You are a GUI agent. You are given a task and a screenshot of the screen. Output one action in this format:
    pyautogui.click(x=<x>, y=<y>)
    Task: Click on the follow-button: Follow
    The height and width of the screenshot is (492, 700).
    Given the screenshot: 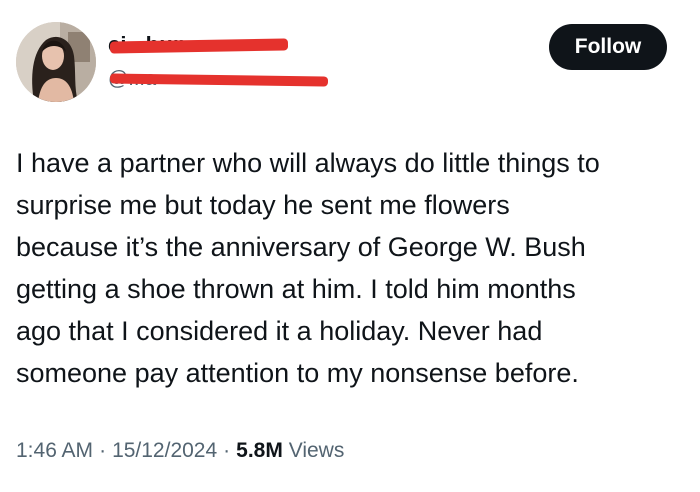 What is the action you would take?
    pyautogui.click(x=608, y=47)
    